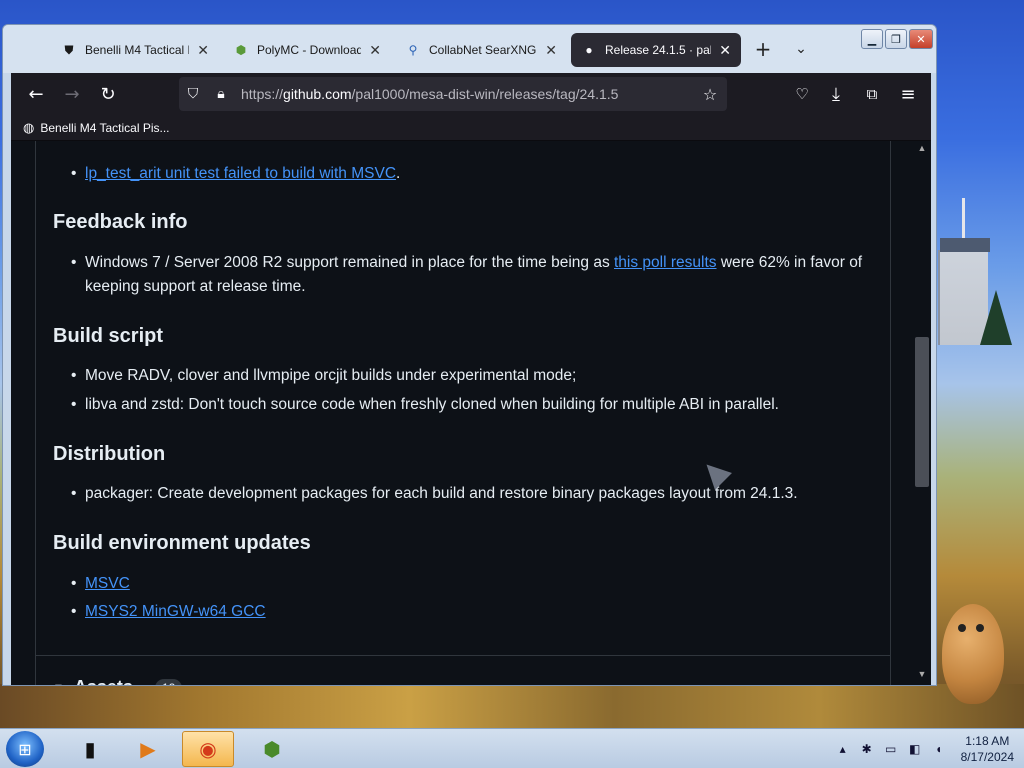 The width and height of the screenshot is (1024, 768). What do you see at coordinates (589, 50) in the screenshot?
I see `github-icon: ●` at bounding box center [589, 50].